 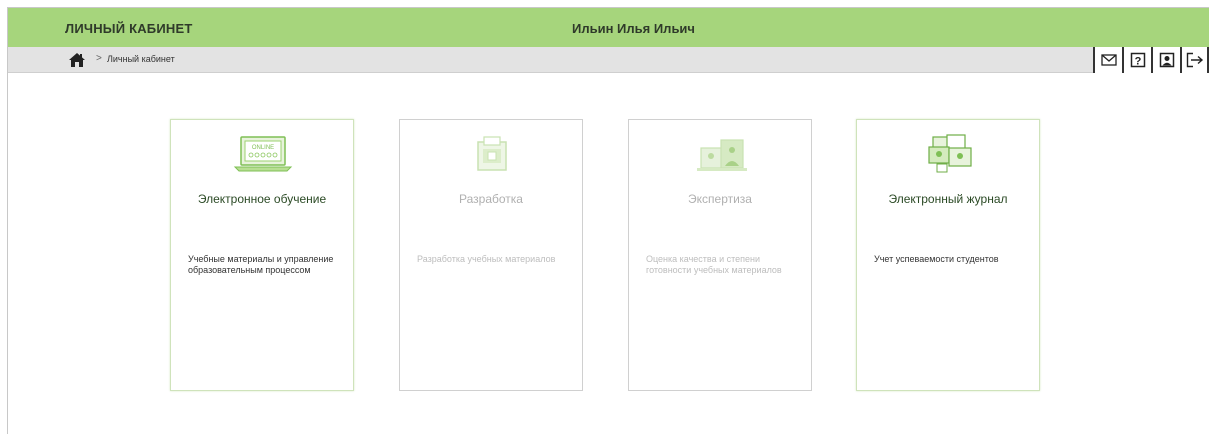 I want to click on profile-icon, so click(x=1166, y=60).